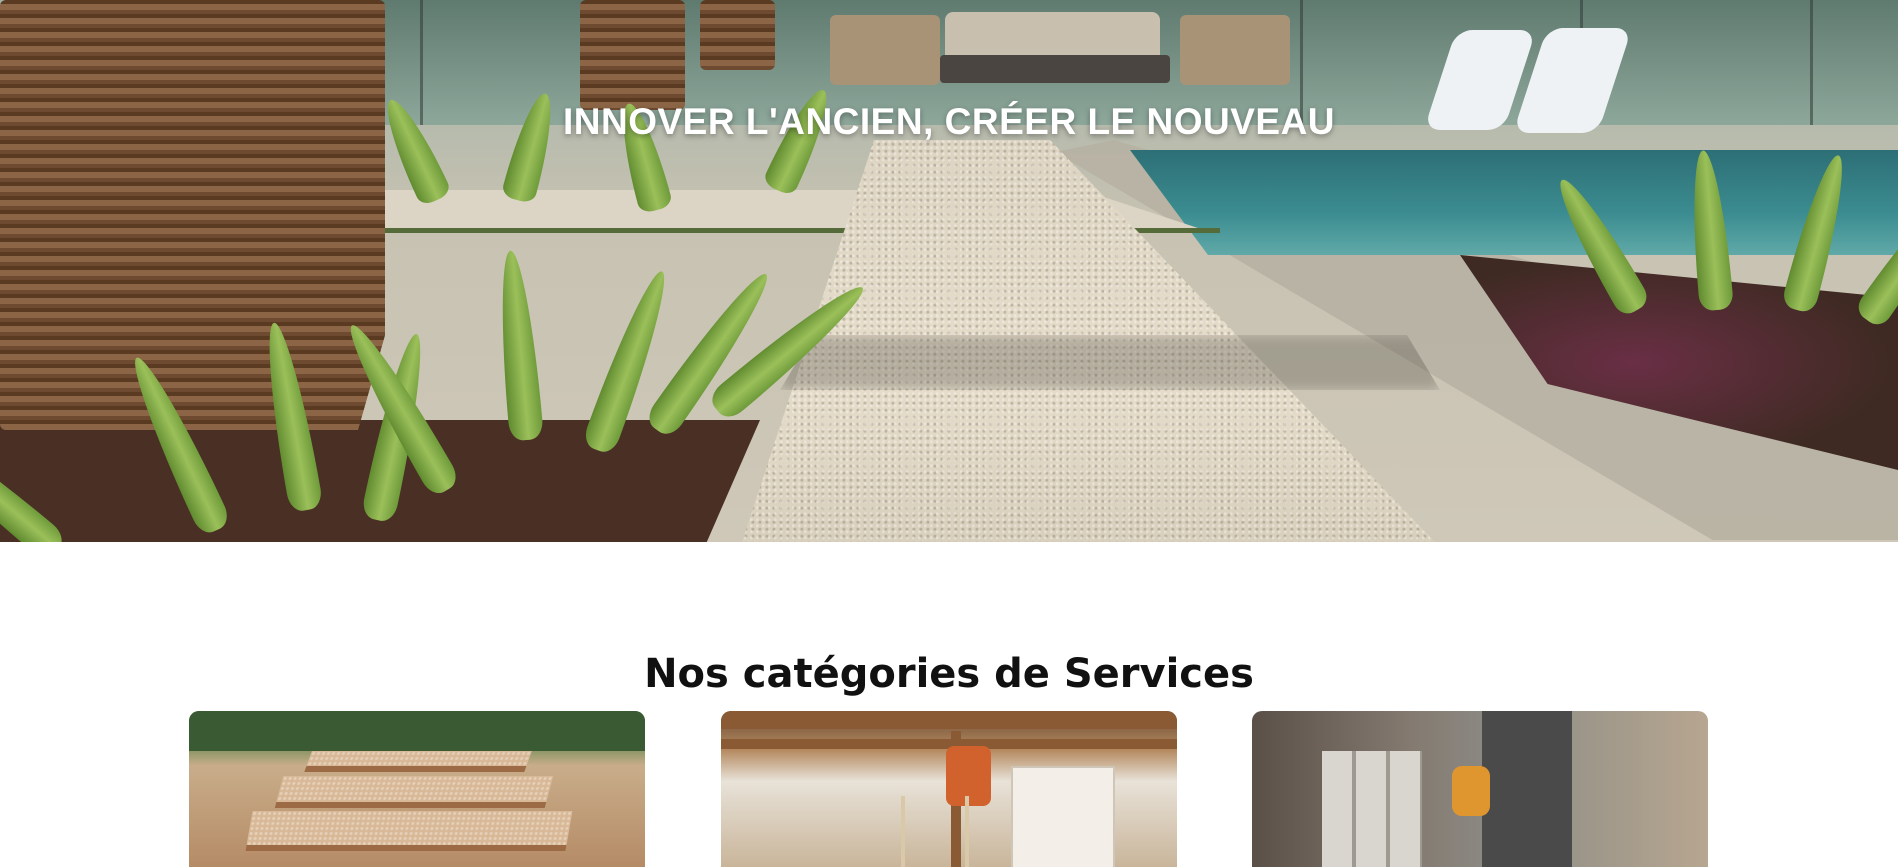 The image size is (1898, 867). Describe the element at coordinates (1372, 809) in the screenshot. I see `concrete-block-wall` at that location.